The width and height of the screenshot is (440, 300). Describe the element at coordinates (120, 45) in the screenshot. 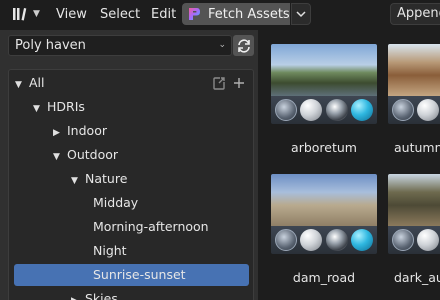

I see `asset-source-select: Poly haven ⌄` at that location.